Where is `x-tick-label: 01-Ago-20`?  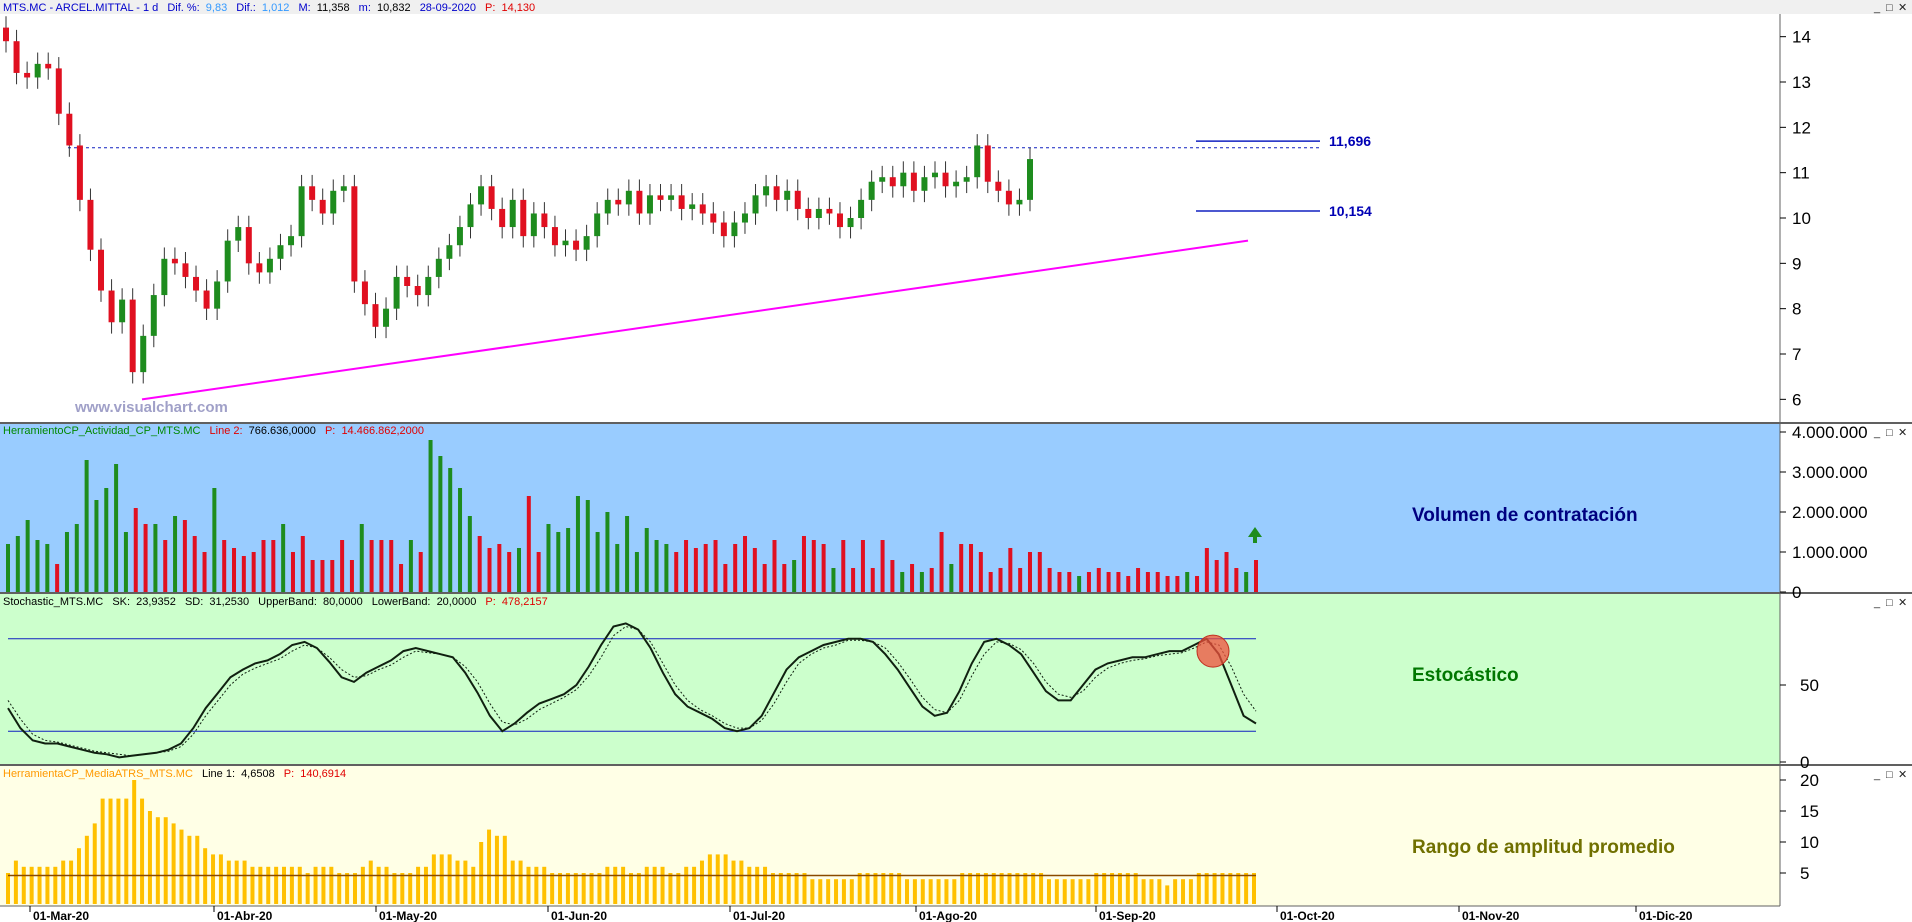
x-tick-label: 01-Ago-20 is located at coordinates (948, 915).